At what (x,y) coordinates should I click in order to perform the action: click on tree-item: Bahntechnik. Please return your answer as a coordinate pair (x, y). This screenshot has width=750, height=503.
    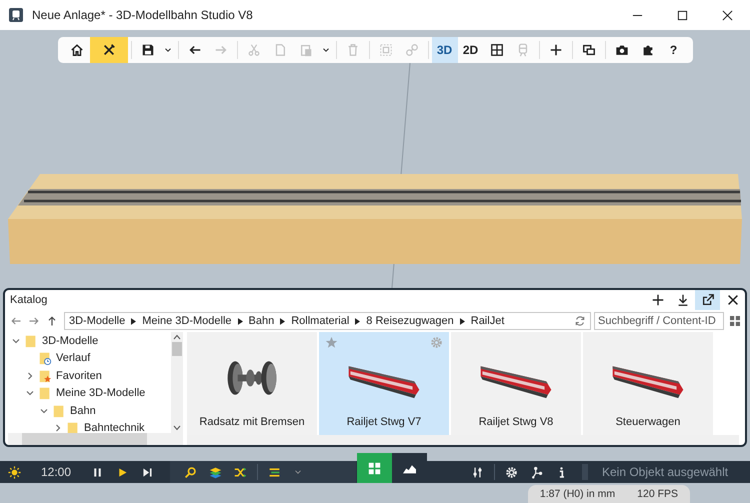
    Looking at the image, I should click on (89, 426).